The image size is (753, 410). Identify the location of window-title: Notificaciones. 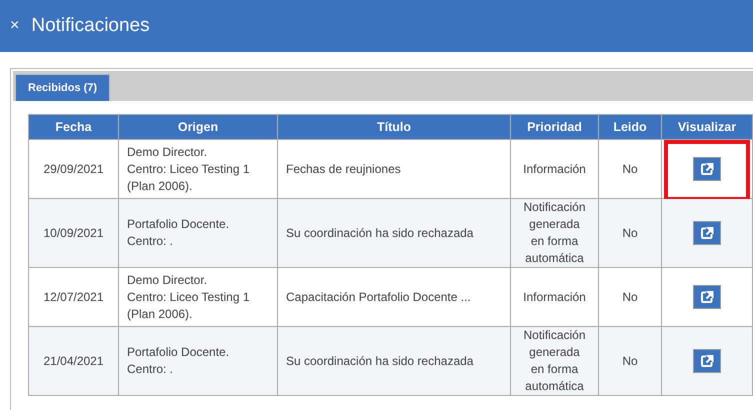
(90, 26).